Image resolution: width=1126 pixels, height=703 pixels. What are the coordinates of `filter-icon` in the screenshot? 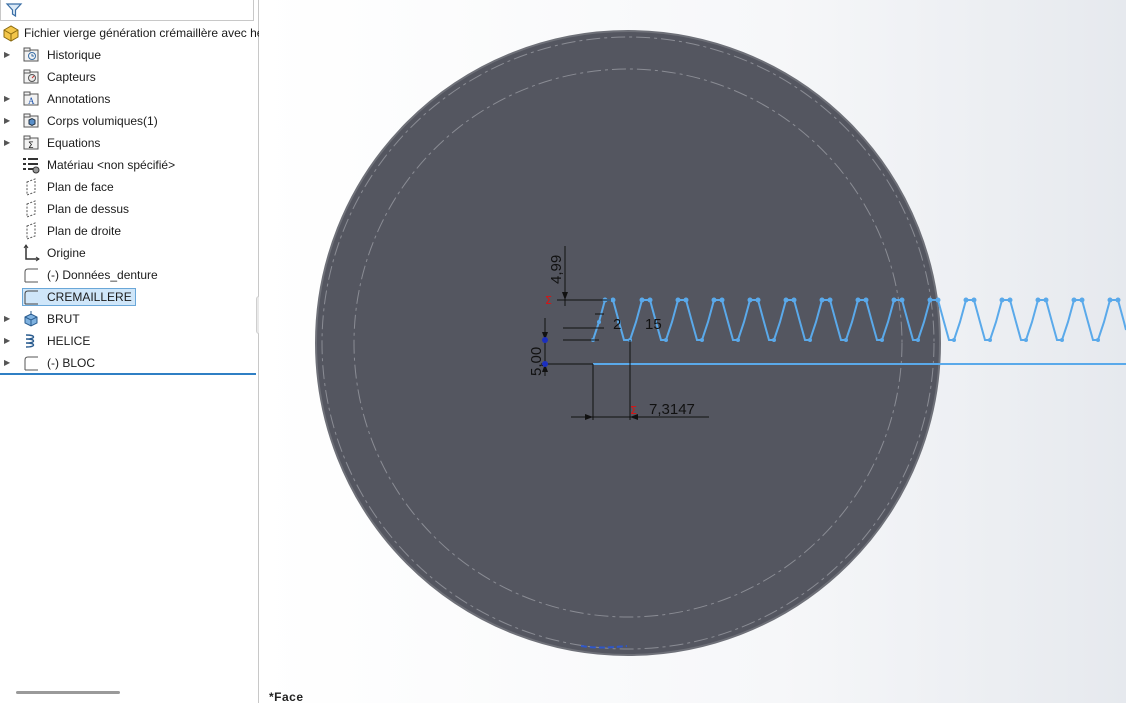 It's located at (14, 10).